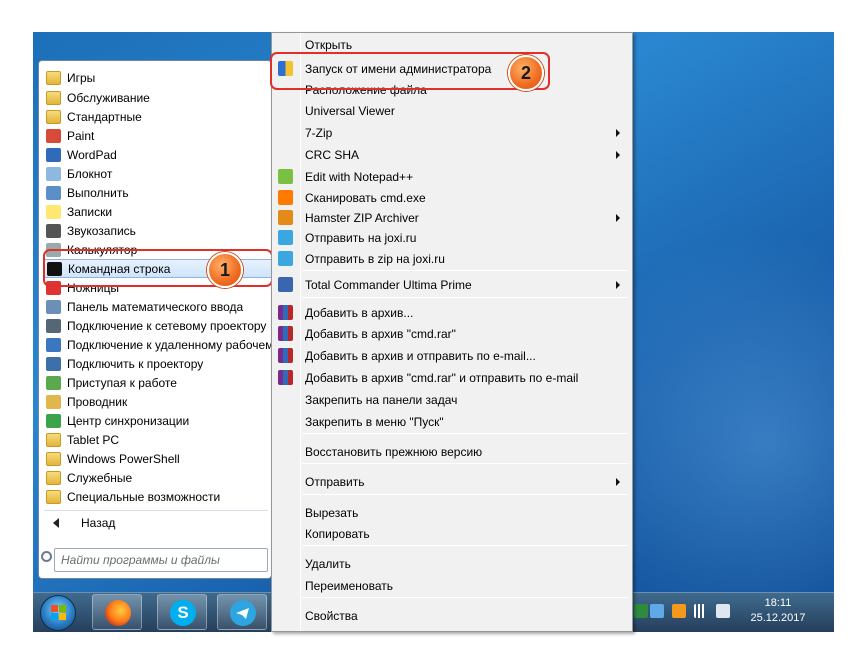  Describe the element at coordinates (156, 523) in the screenshot. I see `back-button: Назад` at that location.